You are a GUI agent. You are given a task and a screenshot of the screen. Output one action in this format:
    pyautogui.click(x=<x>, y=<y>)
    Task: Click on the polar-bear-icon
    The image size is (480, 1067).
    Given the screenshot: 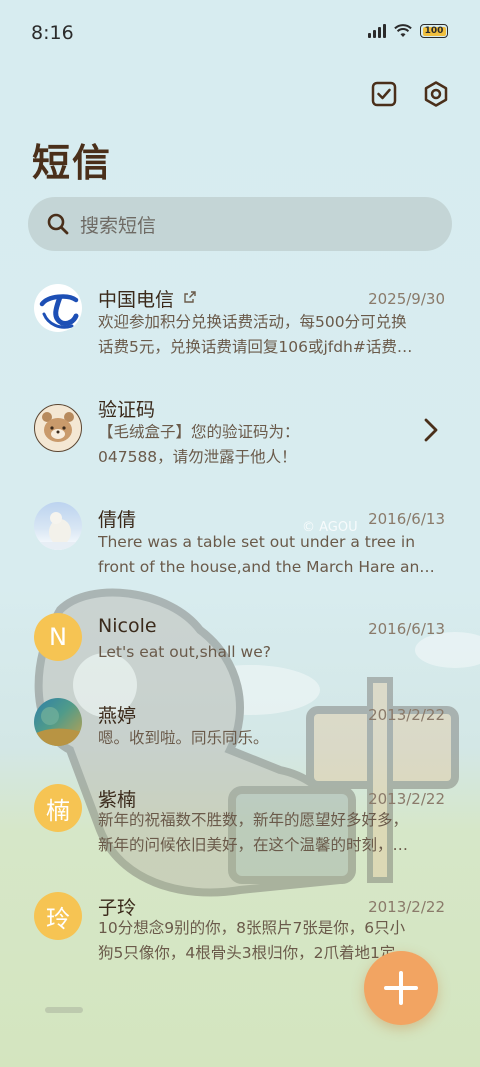 What is the action you would take?
    pyautogui.click(x=58, y=531)
    